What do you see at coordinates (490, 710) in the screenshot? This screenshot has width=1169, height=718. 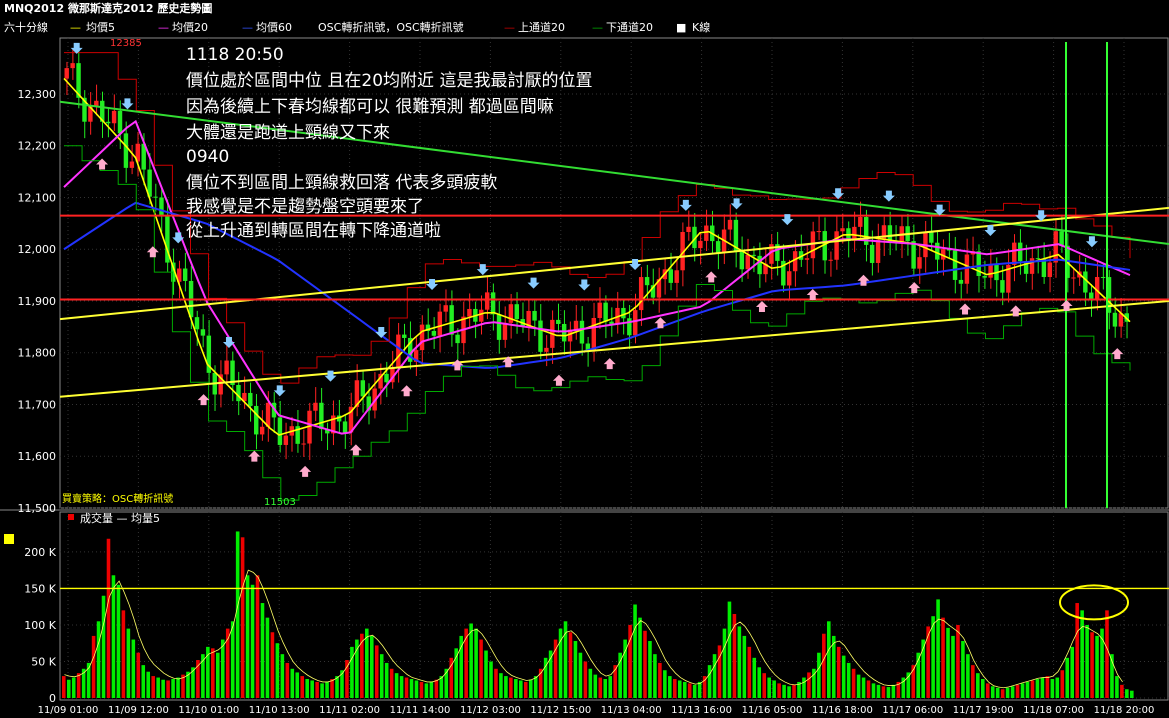 I see `x-tick-label: 11/12 03:00` at bounding box center [490, 710].